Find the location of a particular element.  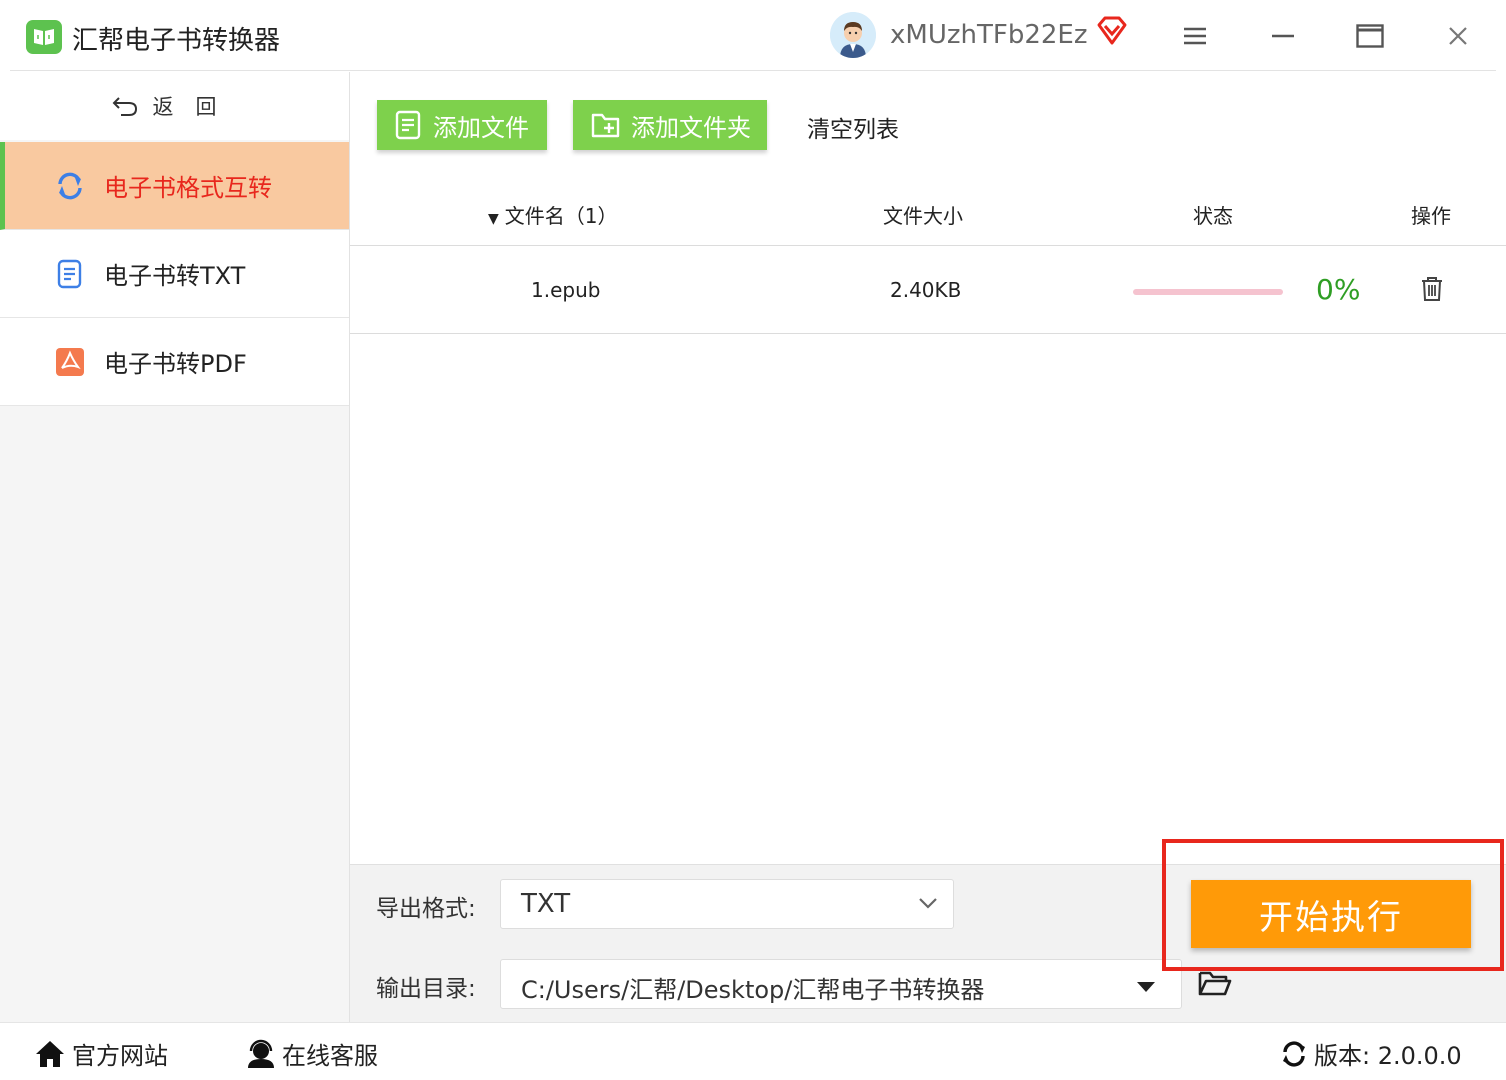

file-size: 2.40KB is located at coordinates (926, 290).